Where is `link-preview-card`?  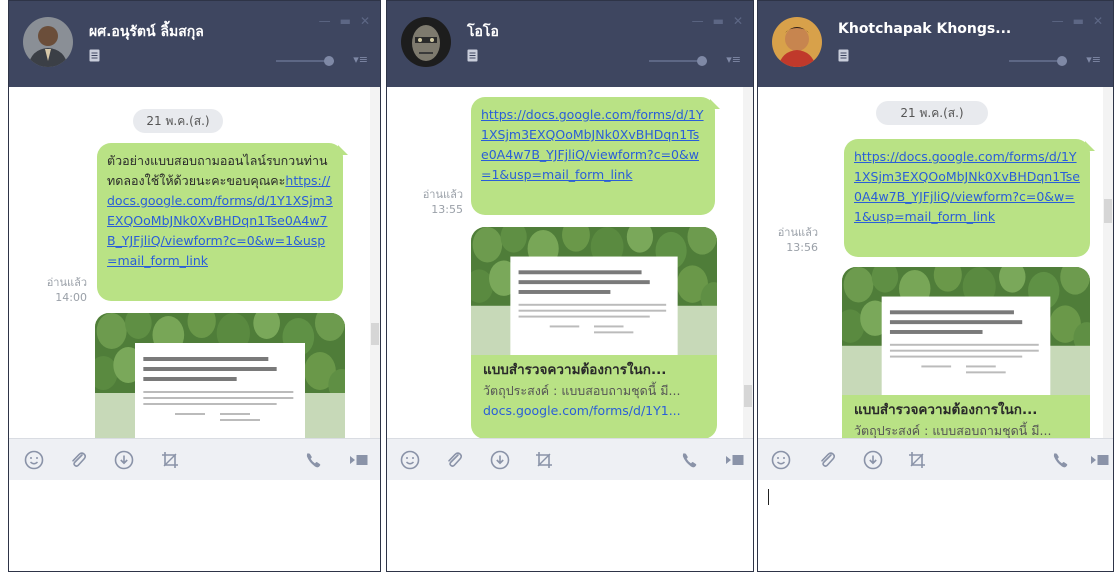
link-preview-card is located at coordinates (220, 375).